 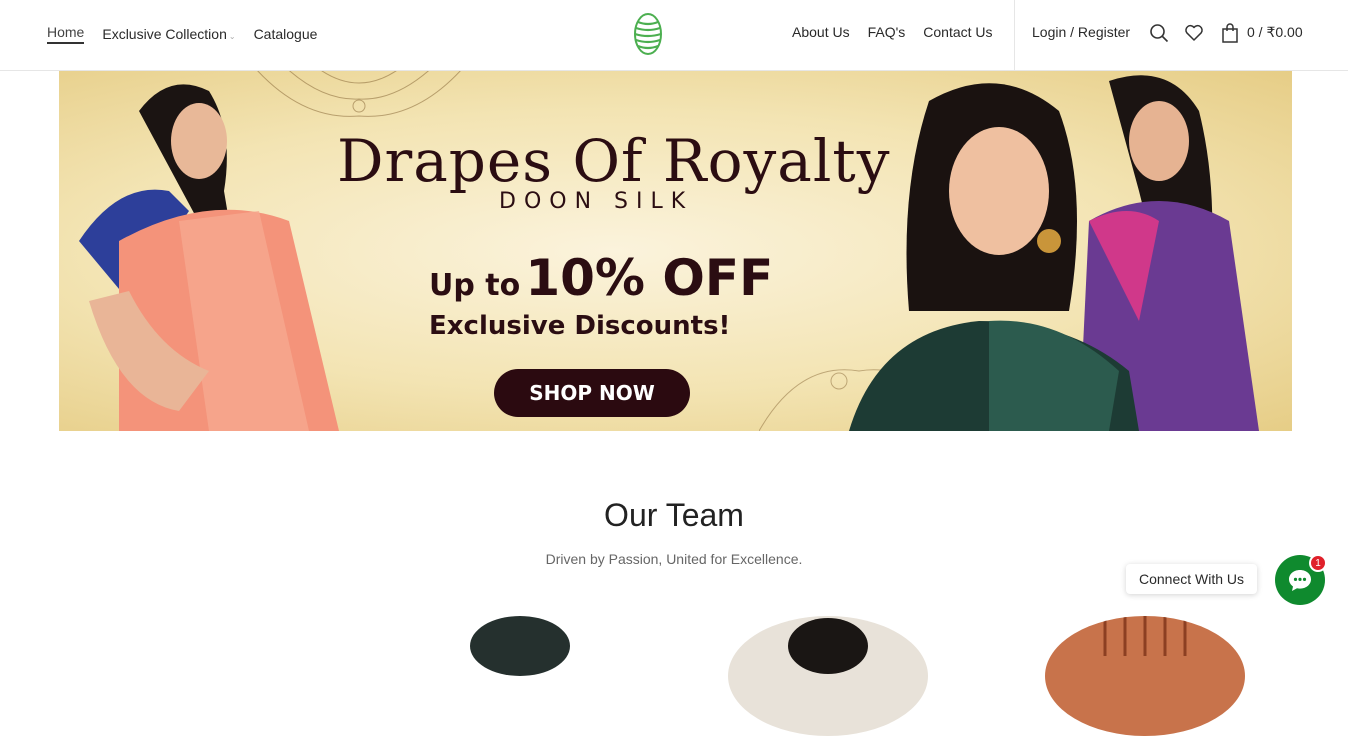 What do you see at coordinates (1275, 32) in the screenshot?
I see `cart-total: 0 / ₹0.00` at bounding box center [1275, 32].